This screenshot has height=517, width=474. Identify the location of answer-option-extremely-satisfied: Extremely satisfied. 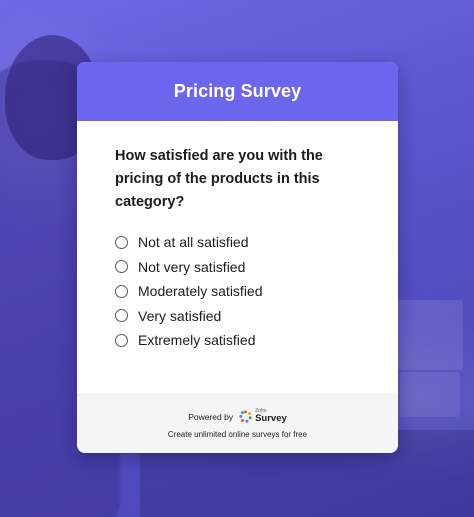
(241, 340).